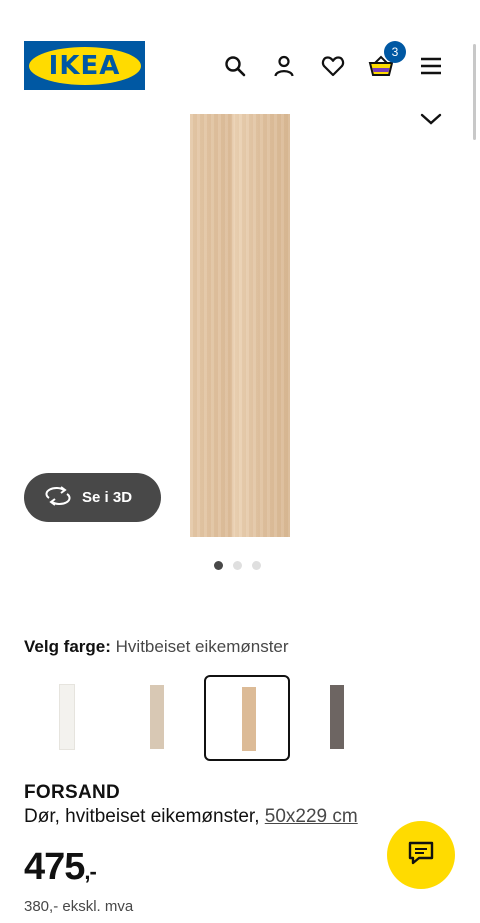  What do you see at coordinates (107, 497) in the screenshot?
I see `view-3d-label: Se i 3D` at bounding box center [107, 497].